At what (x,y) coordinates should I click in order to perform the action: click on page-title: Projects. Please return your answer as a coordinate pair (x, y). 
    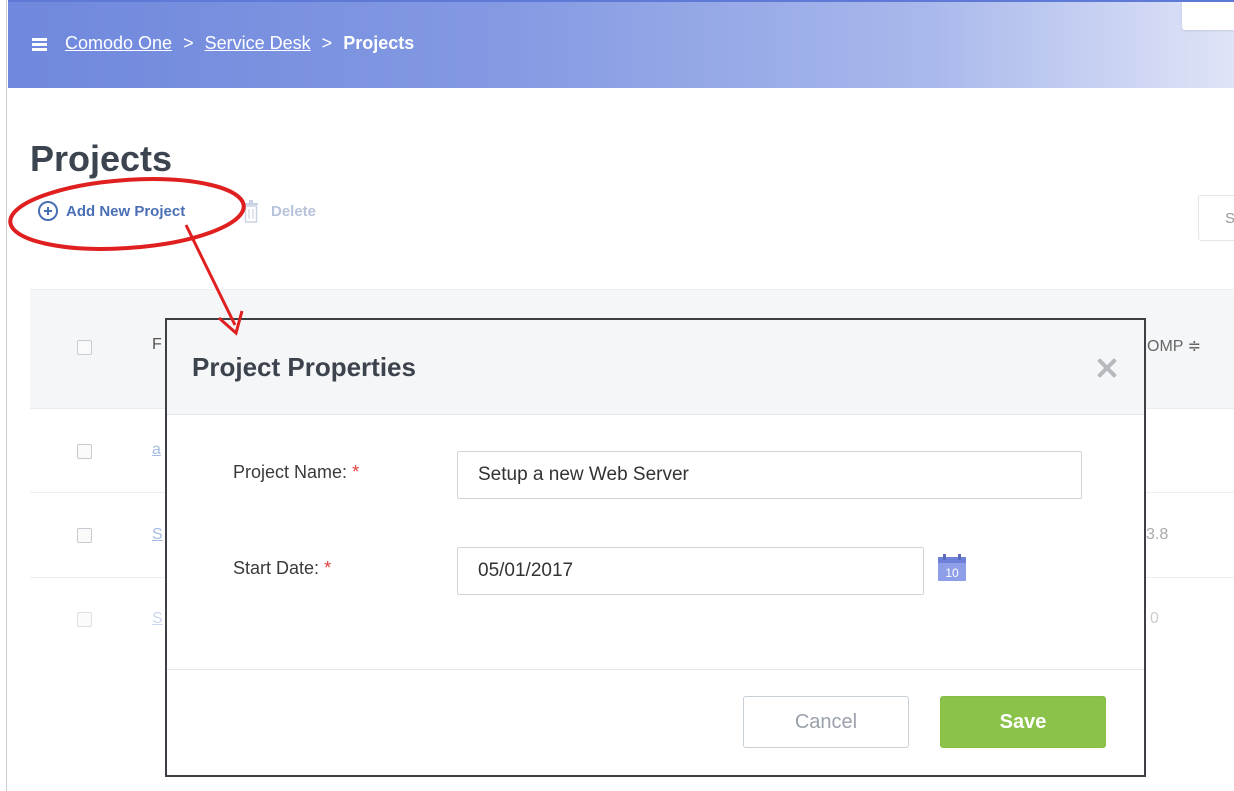
    Looking at the image, I should click on (101, 158).